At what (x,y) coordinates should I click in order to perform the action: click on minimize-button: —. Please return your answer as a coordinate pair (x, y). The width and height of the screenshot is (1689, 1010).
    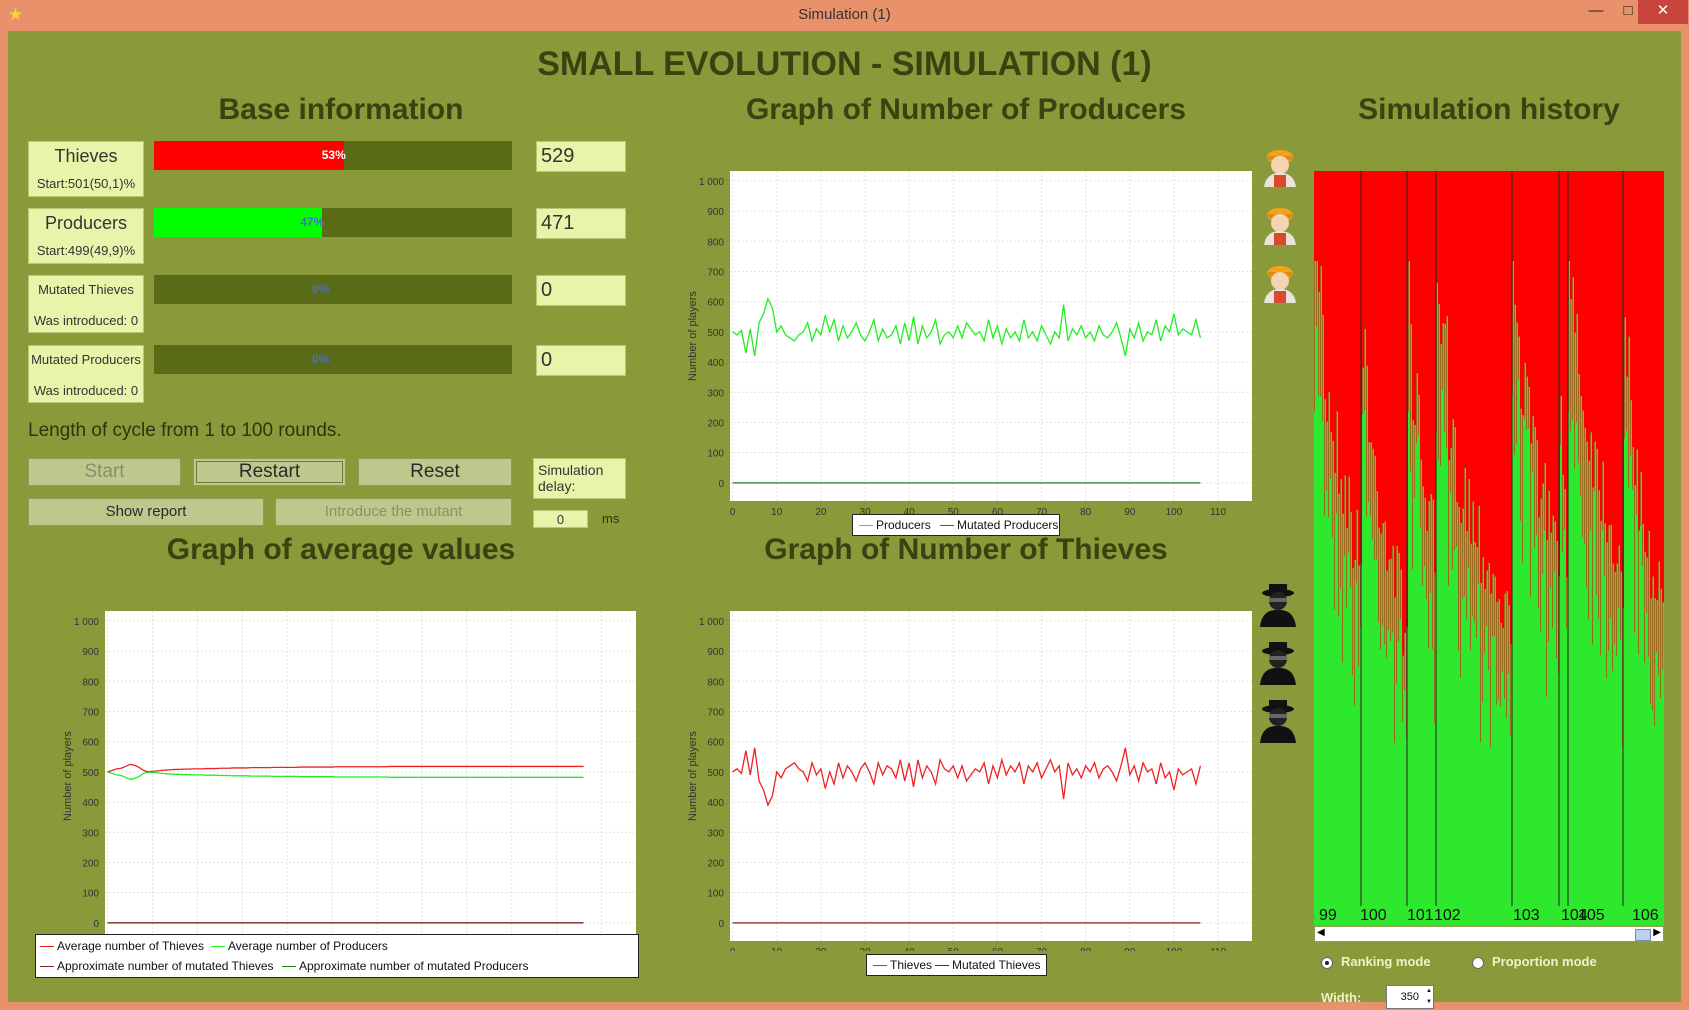
    Looking at the image, I should click on (1596, 12).